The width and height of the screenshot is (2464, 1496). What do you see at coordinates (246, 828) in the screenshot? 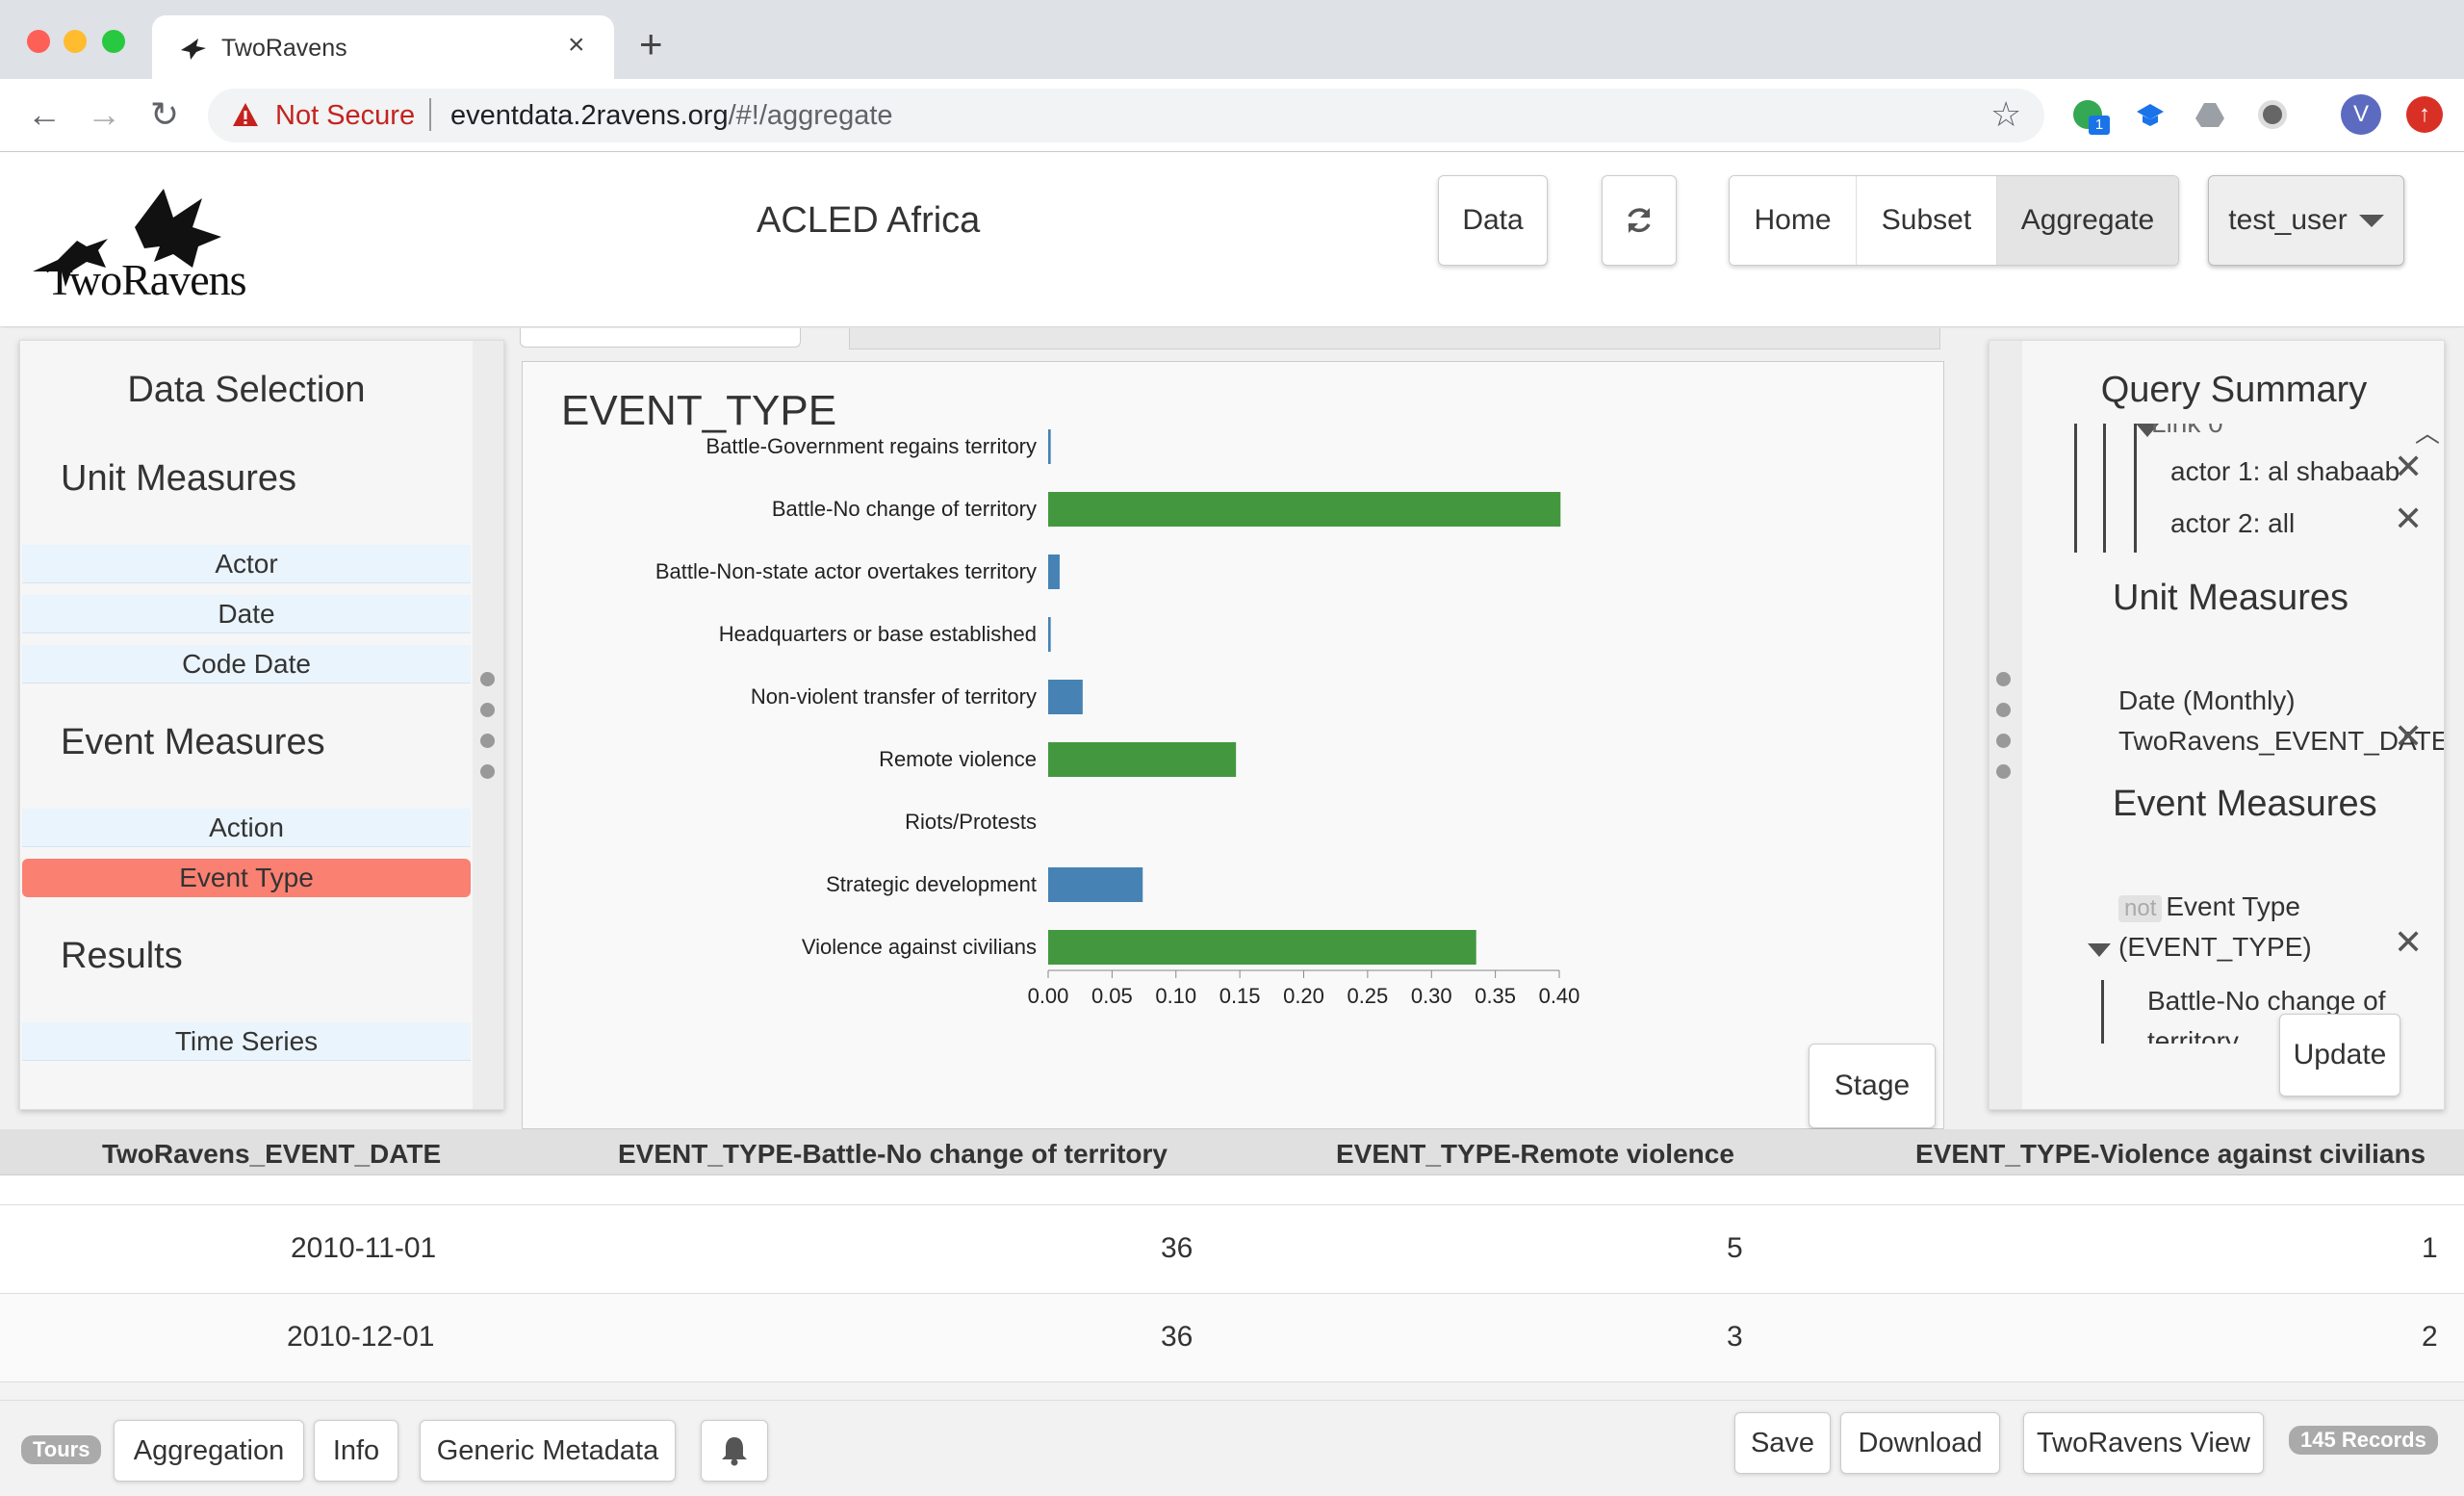
I see `event-item-action: Action` at bounding box center [246, 828].